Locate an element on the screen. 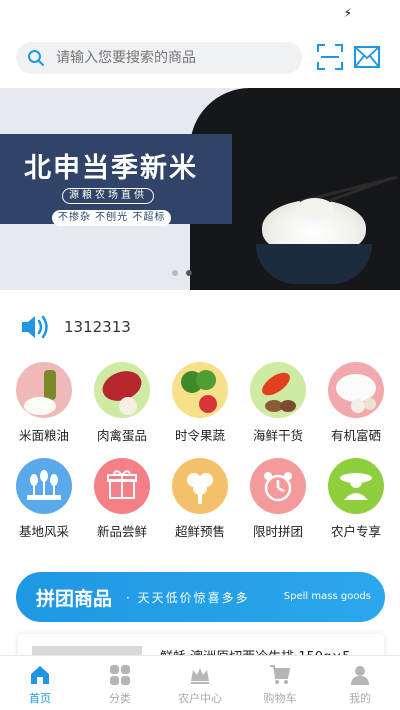  organic-icon is located at coordinates (356, 390).